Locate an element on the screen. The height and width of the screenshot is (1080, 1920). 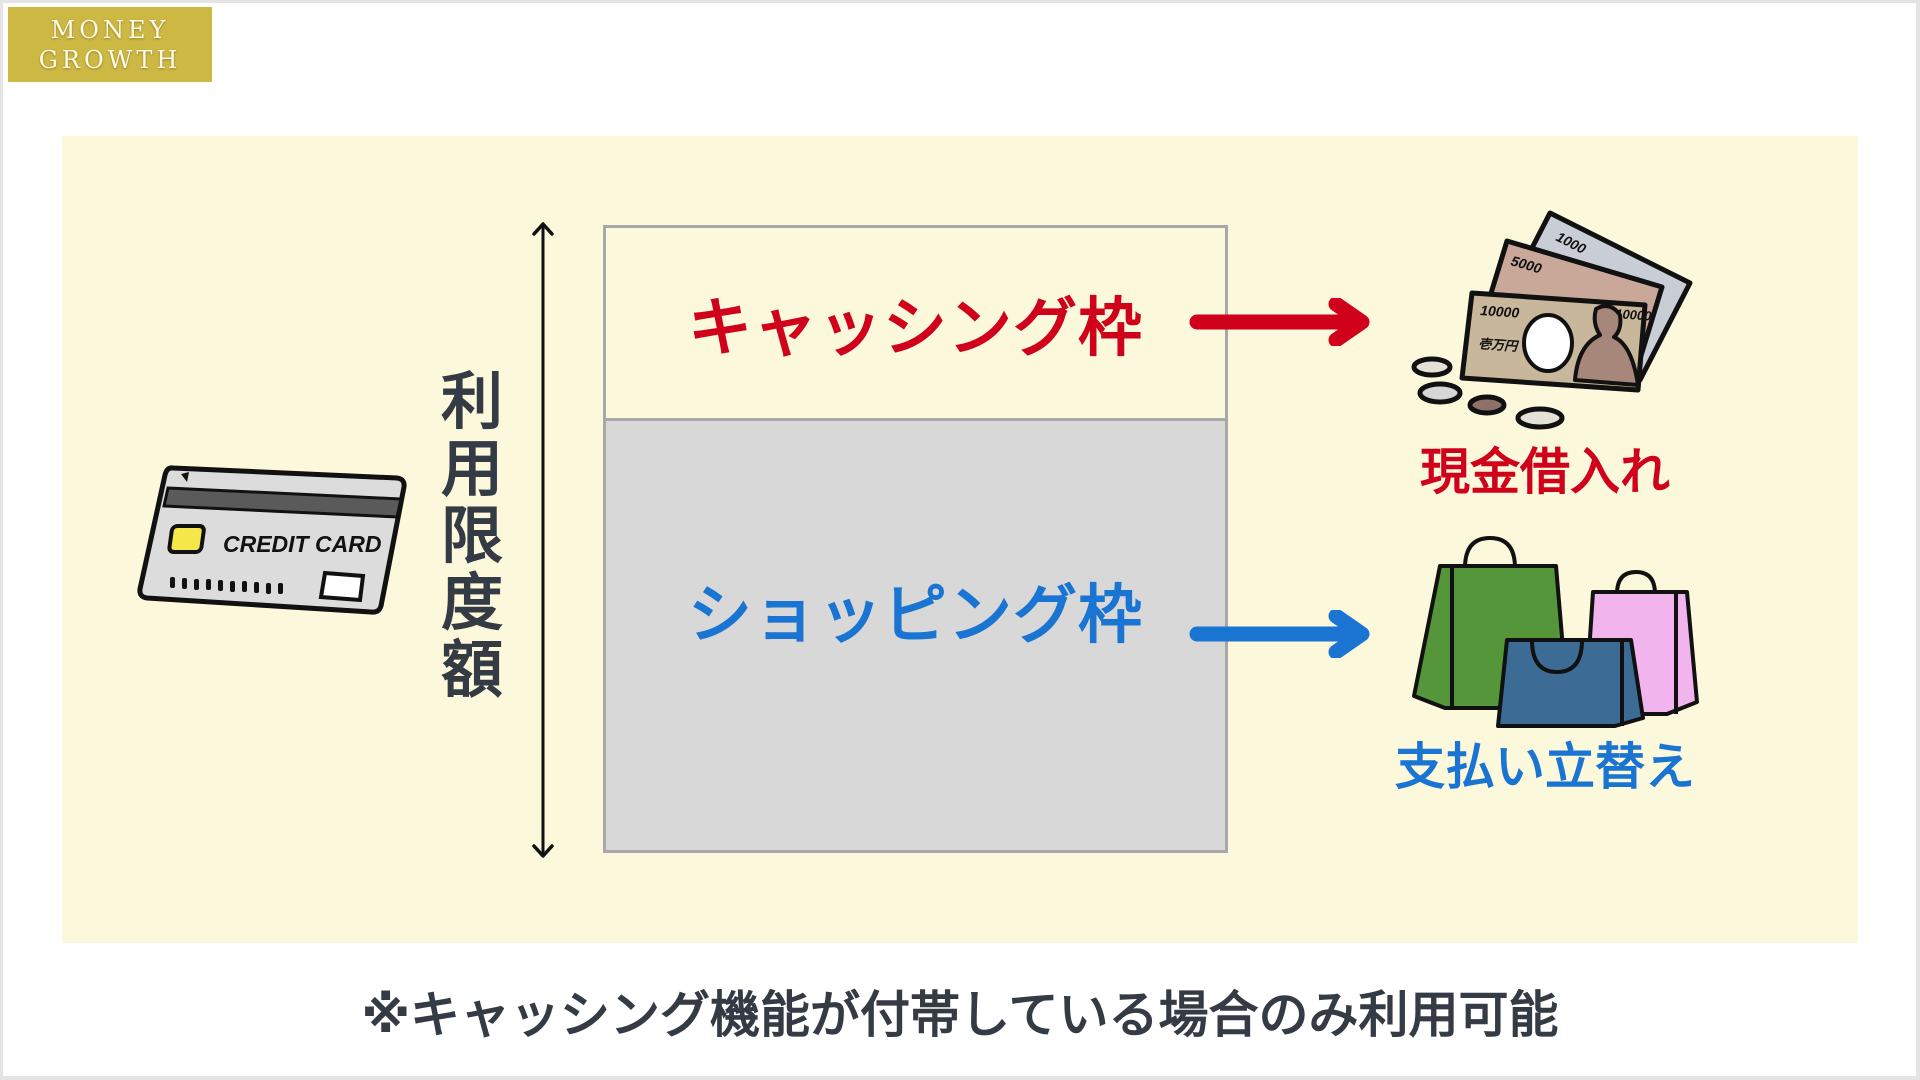
cashing-frame-section: キャッシング枠 is located at coordinates (915, 324).